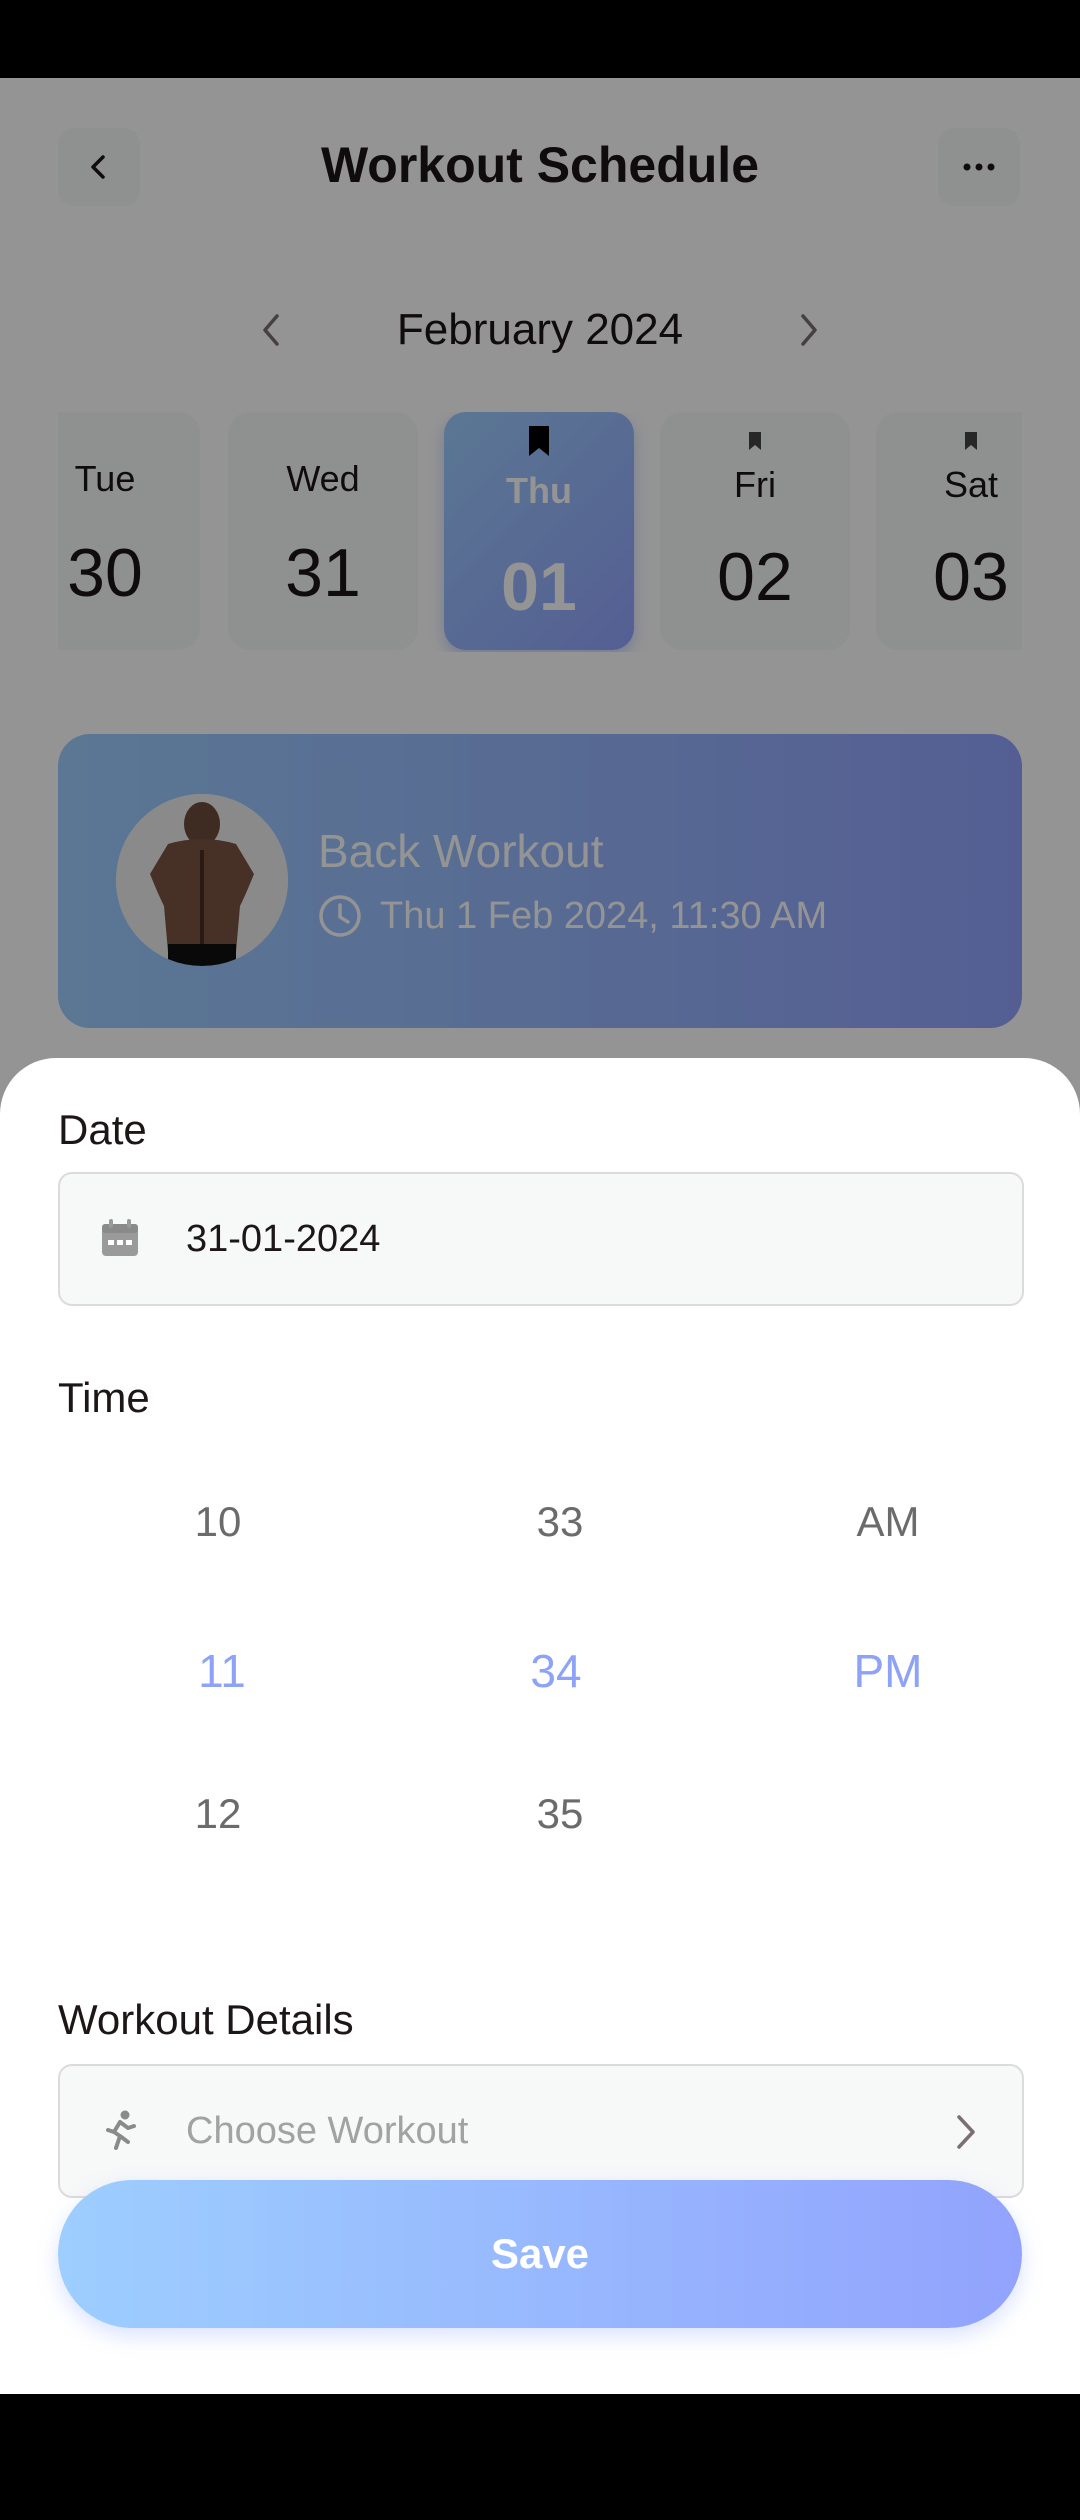 The image size is (1080, 2520). Describe the element at coordinates (102, 1129) in the screenshot. I see `date-label: Date` at that location.